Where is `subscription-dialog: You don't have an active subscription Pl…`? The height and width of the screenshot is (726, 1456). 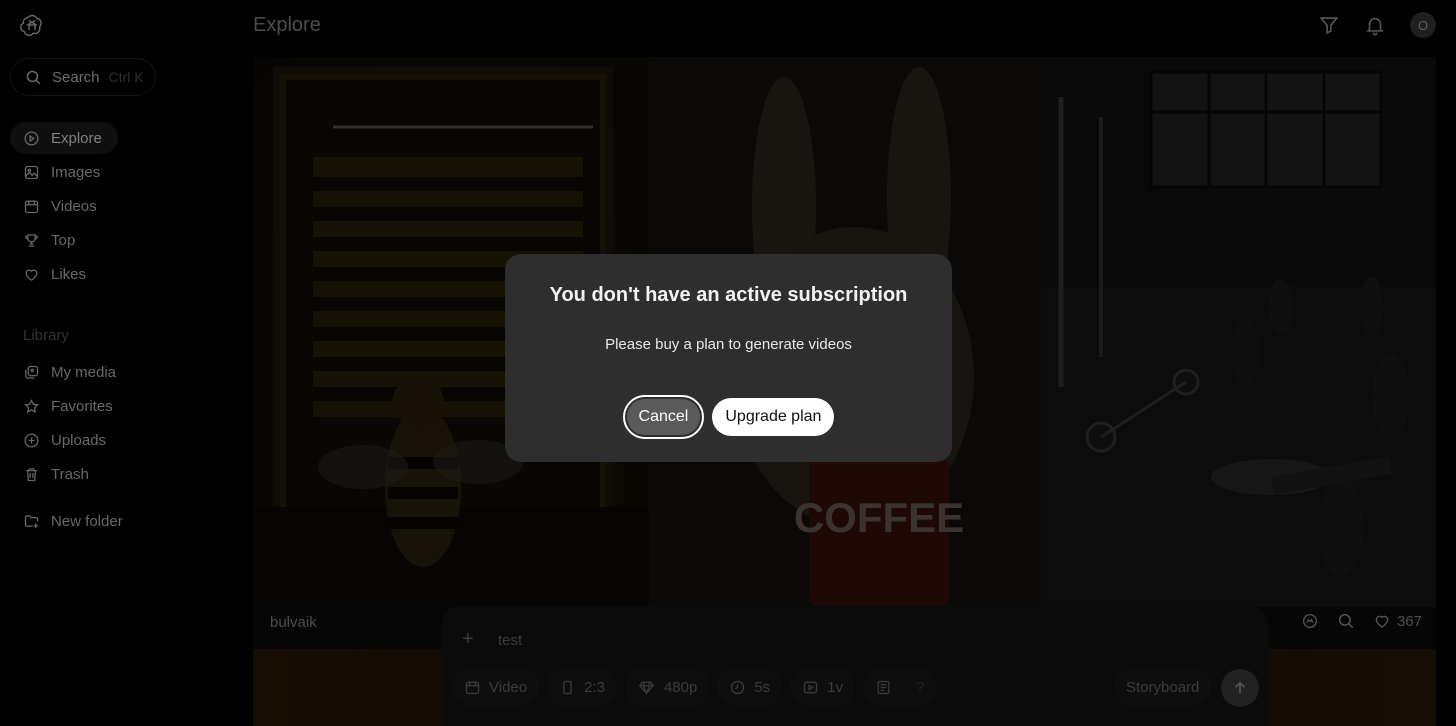 subscription-dialog: You don't have an active subscription Pl… is located at coordinates (728, 358).